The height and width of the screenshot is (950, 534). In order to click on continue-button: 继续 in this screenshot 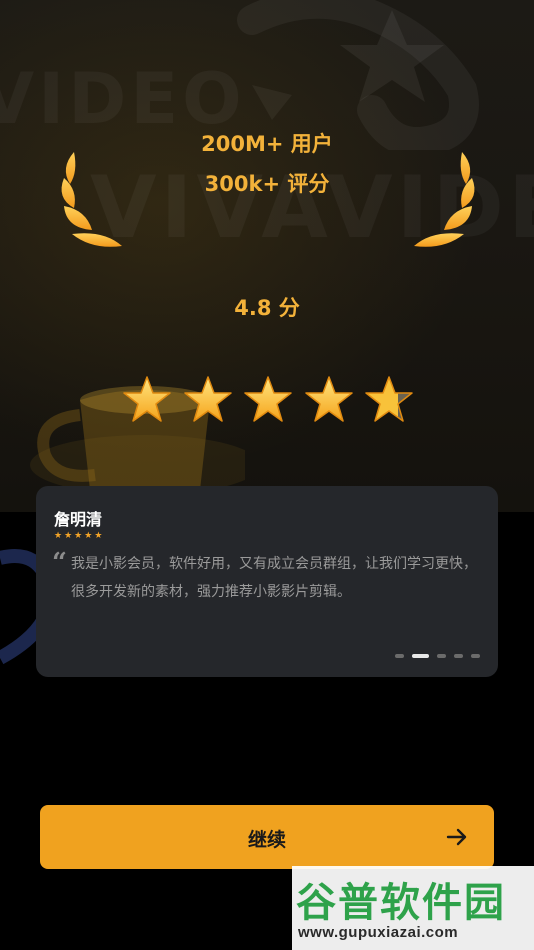, I will do `click(267, 837)`.